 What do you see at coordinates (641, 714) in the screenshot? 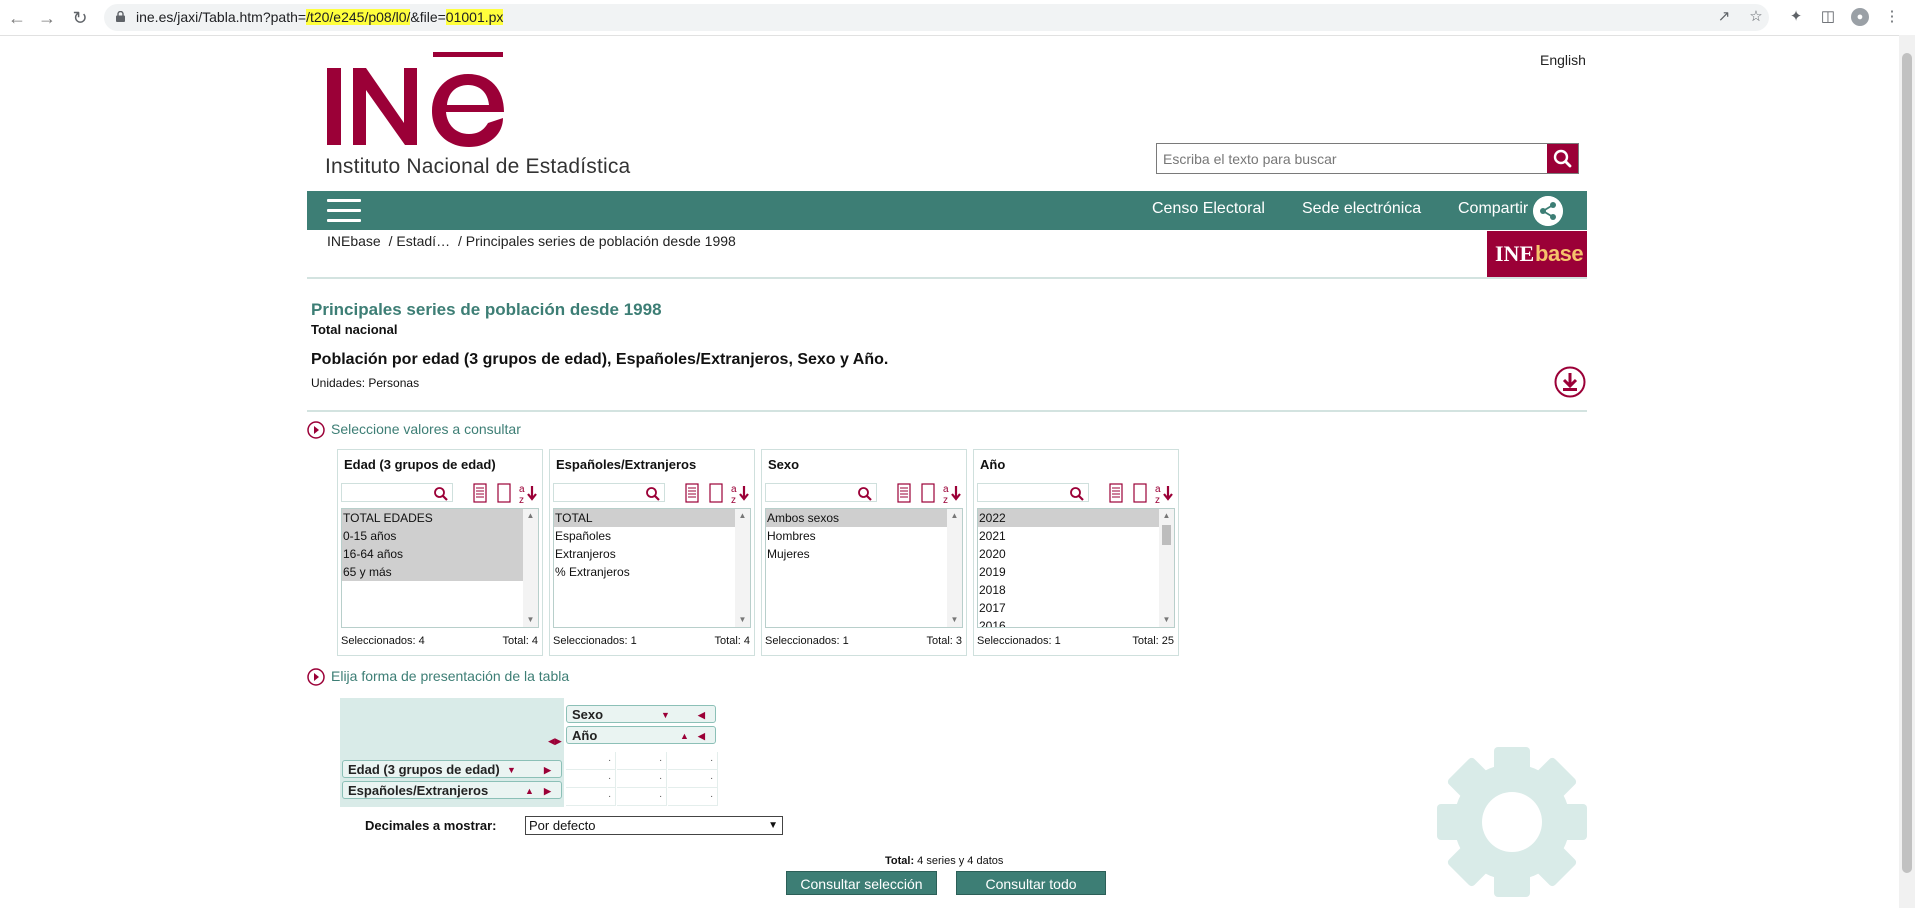
I see `column-var-sexo: Sexo ▼ ◀` at bounding box center [641, 714].